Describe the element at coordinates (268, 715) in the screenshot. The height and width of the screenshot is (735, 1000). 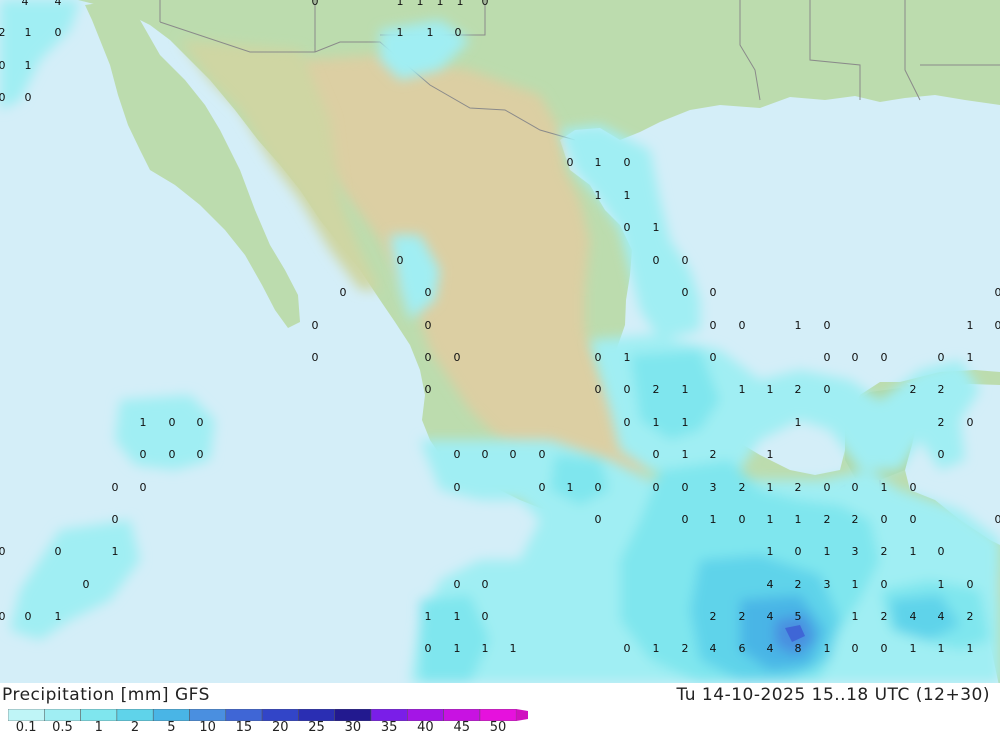
I see `color-legend` at that location.